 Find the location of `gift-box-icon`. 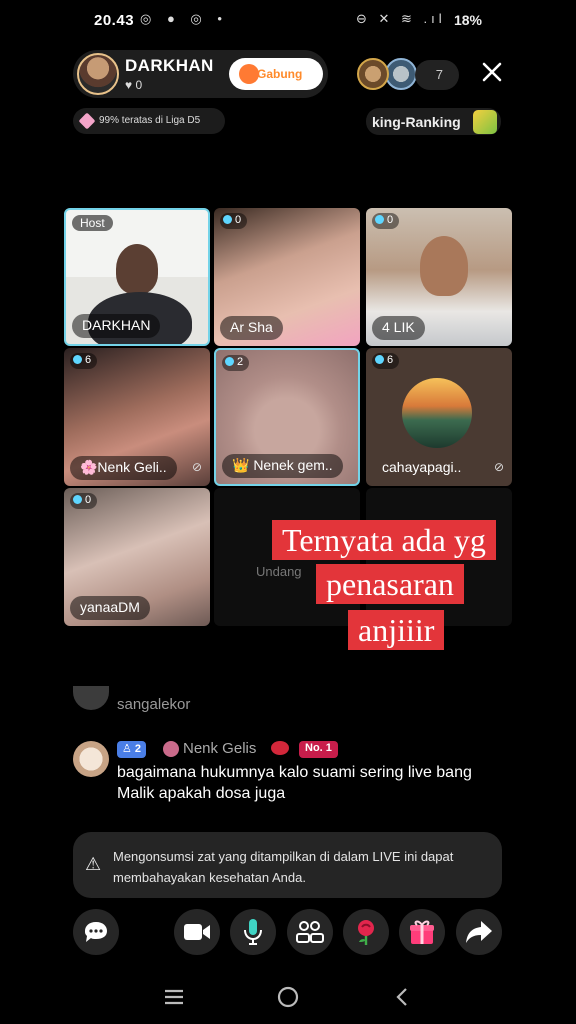

gift-box-icon is located at coordinates (422, 932).